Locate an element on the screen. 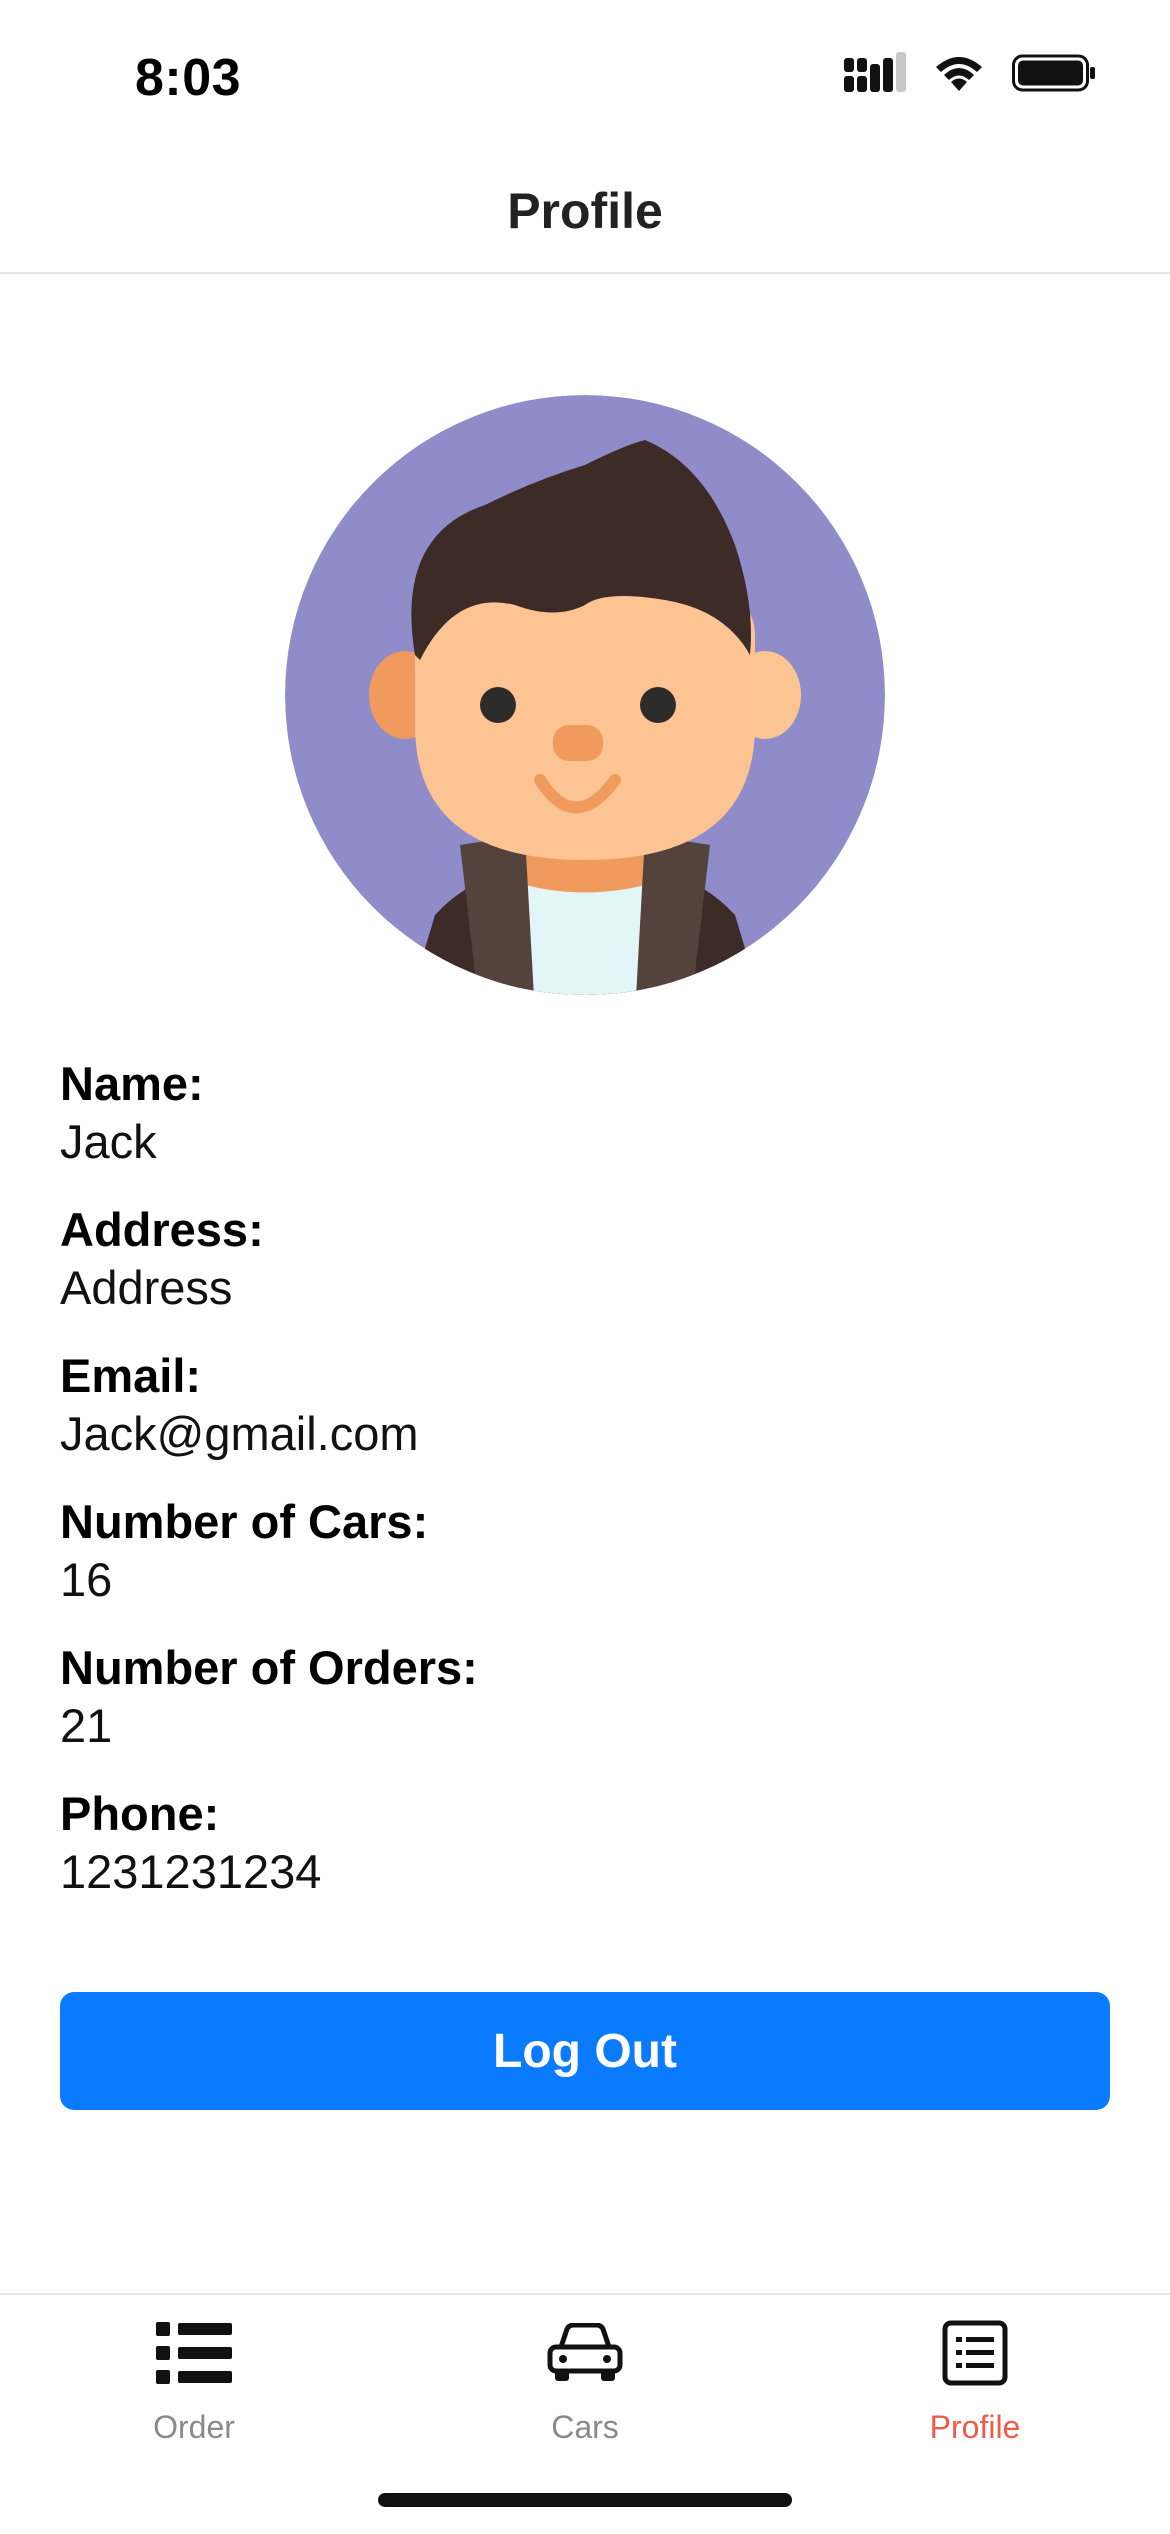  tab-profile: Profile is located at coordinates (975, 2390).